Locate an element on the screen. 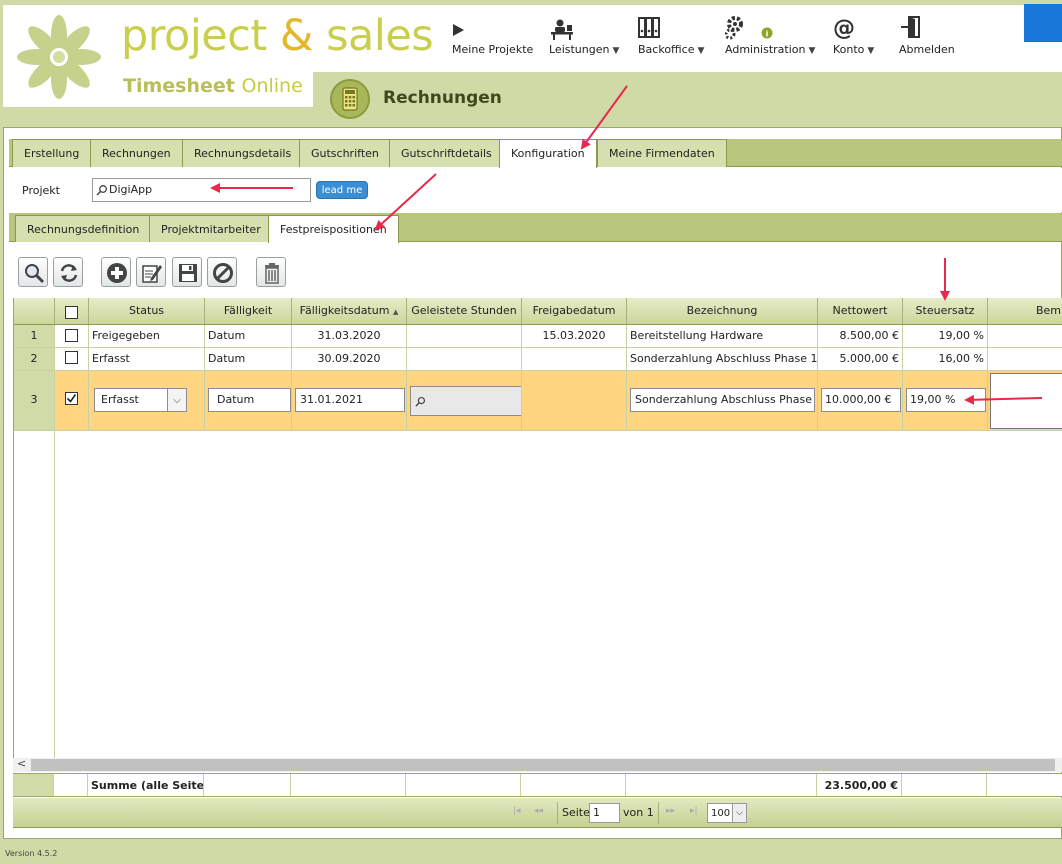 This screenshot has height=864, width=1062. bezeichnung-field: Sonderzahlung Abschluss Phase 2 is located at coordinates (722, 400).